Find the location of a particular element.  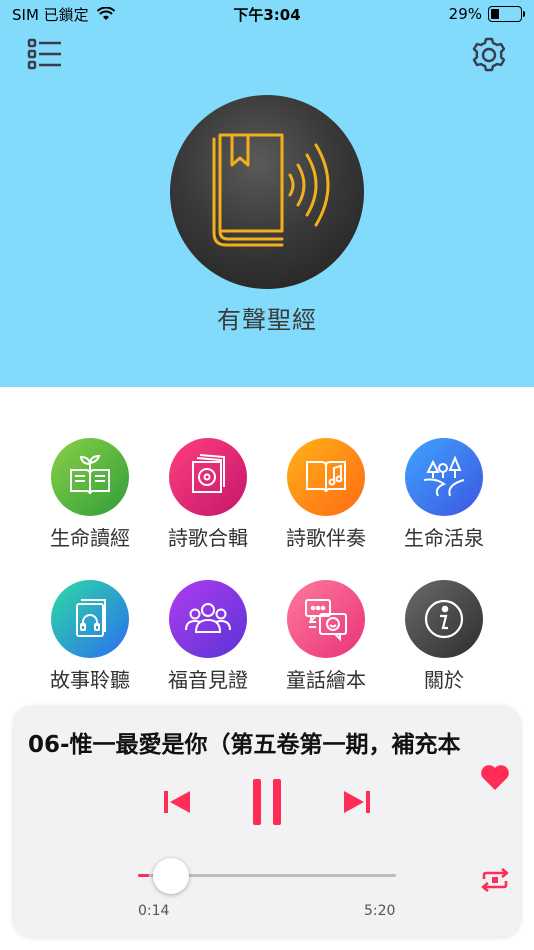

category-item: 詩歌合輯 is located at coordinates (208, 494).